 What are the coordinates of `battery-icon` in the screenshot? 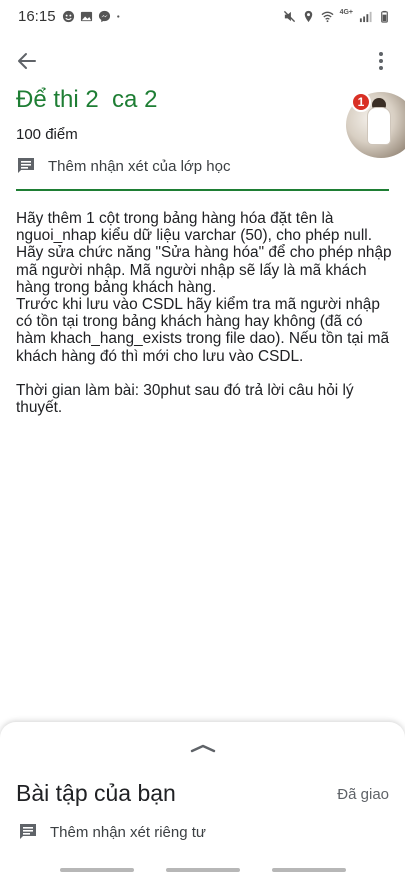 It's located at (384, 16).